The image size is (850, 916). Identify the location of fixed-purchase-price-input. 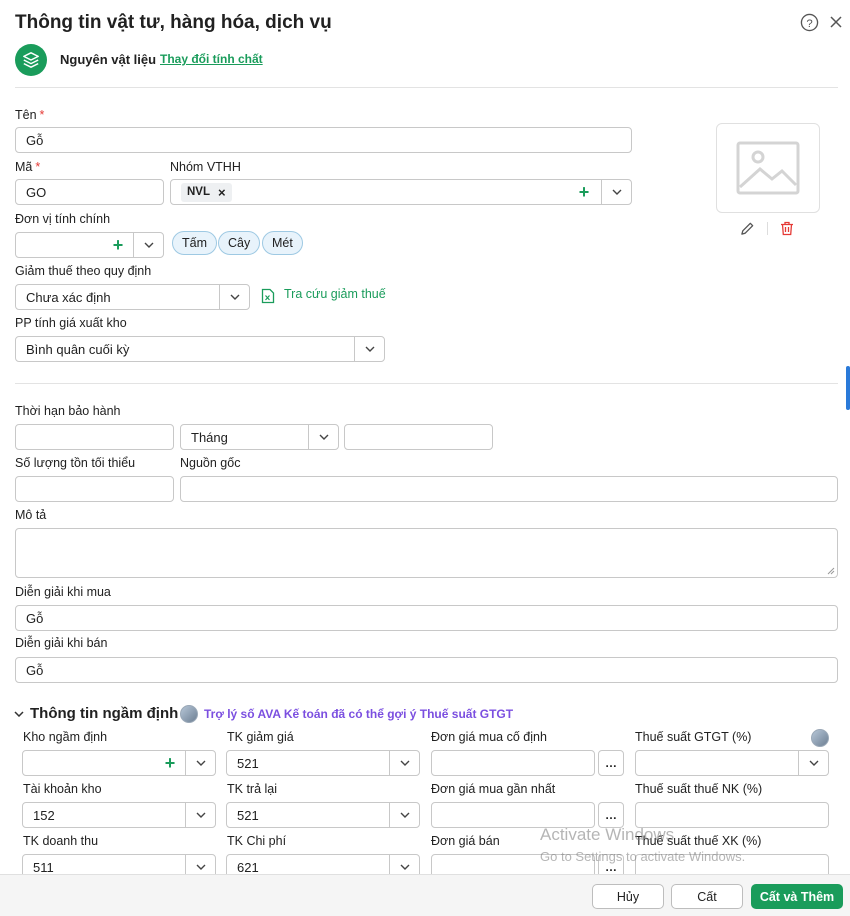
(513, 763).